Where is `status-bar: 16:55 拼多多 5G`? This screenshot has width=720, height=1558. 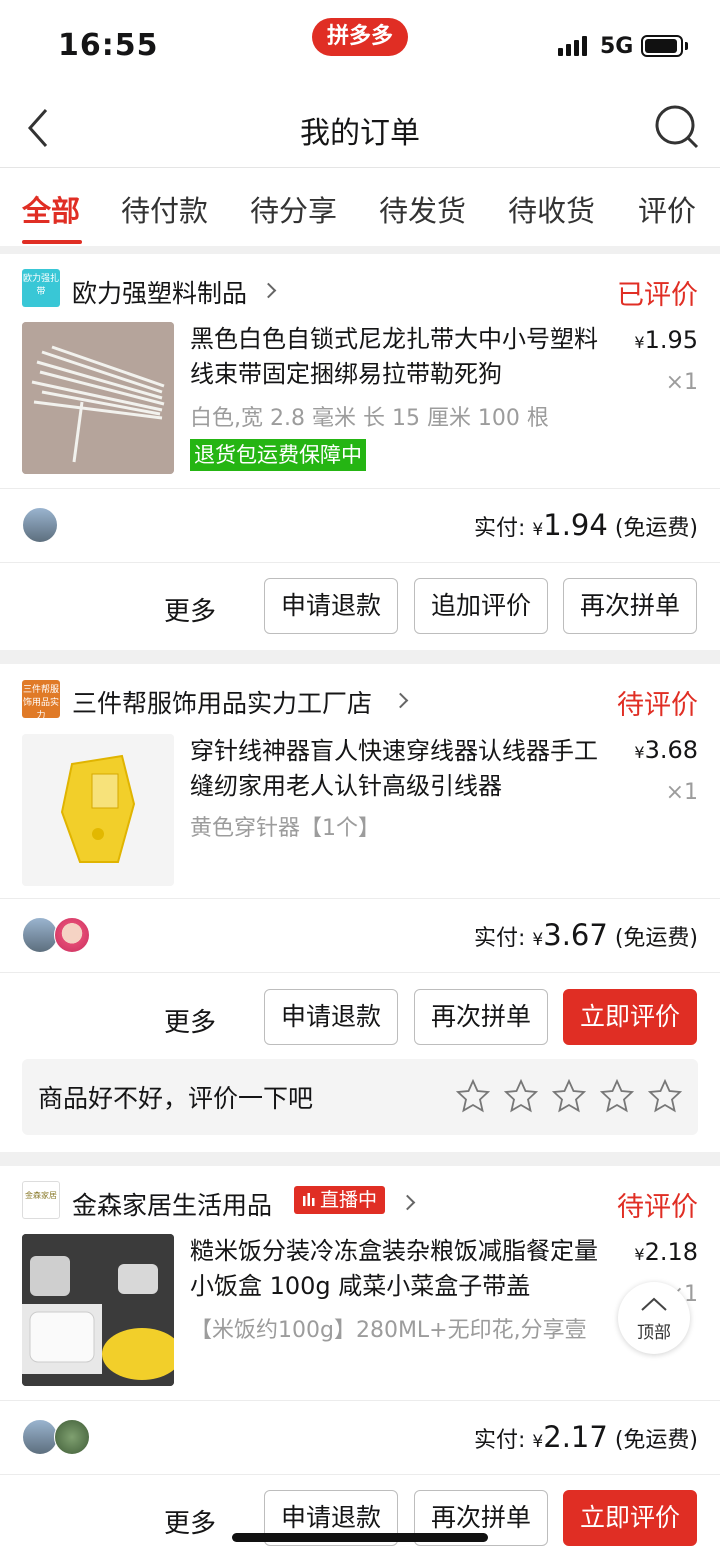 status-bar: 16:55 拼多多 5G is located at coordinates (360, 44).